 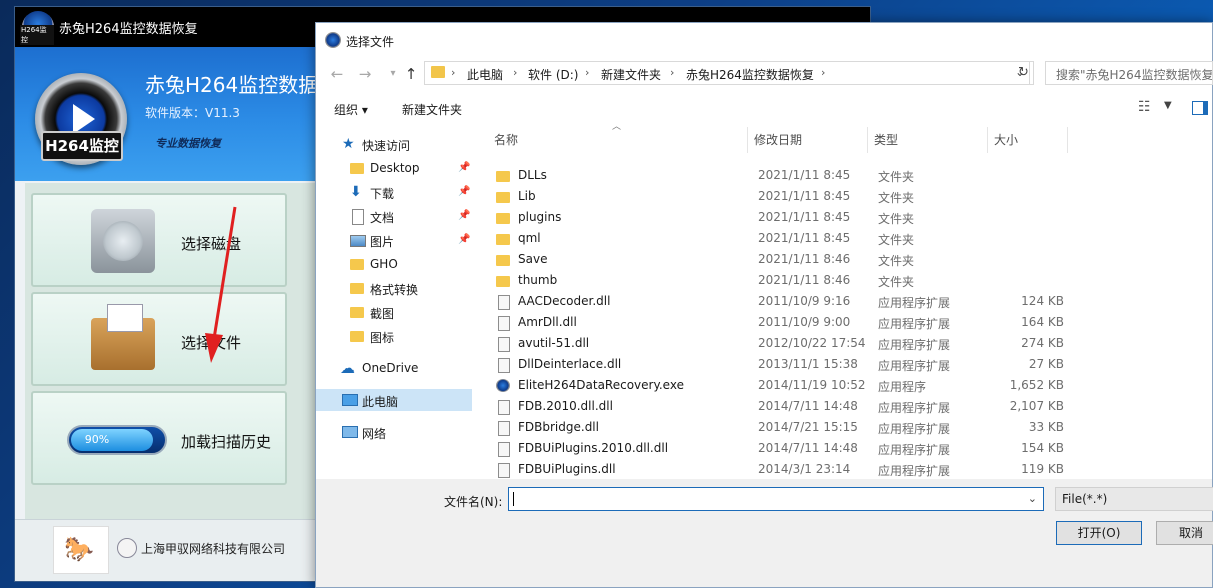 I want to click on nav-label: 图片, so click(x=382, y=242).